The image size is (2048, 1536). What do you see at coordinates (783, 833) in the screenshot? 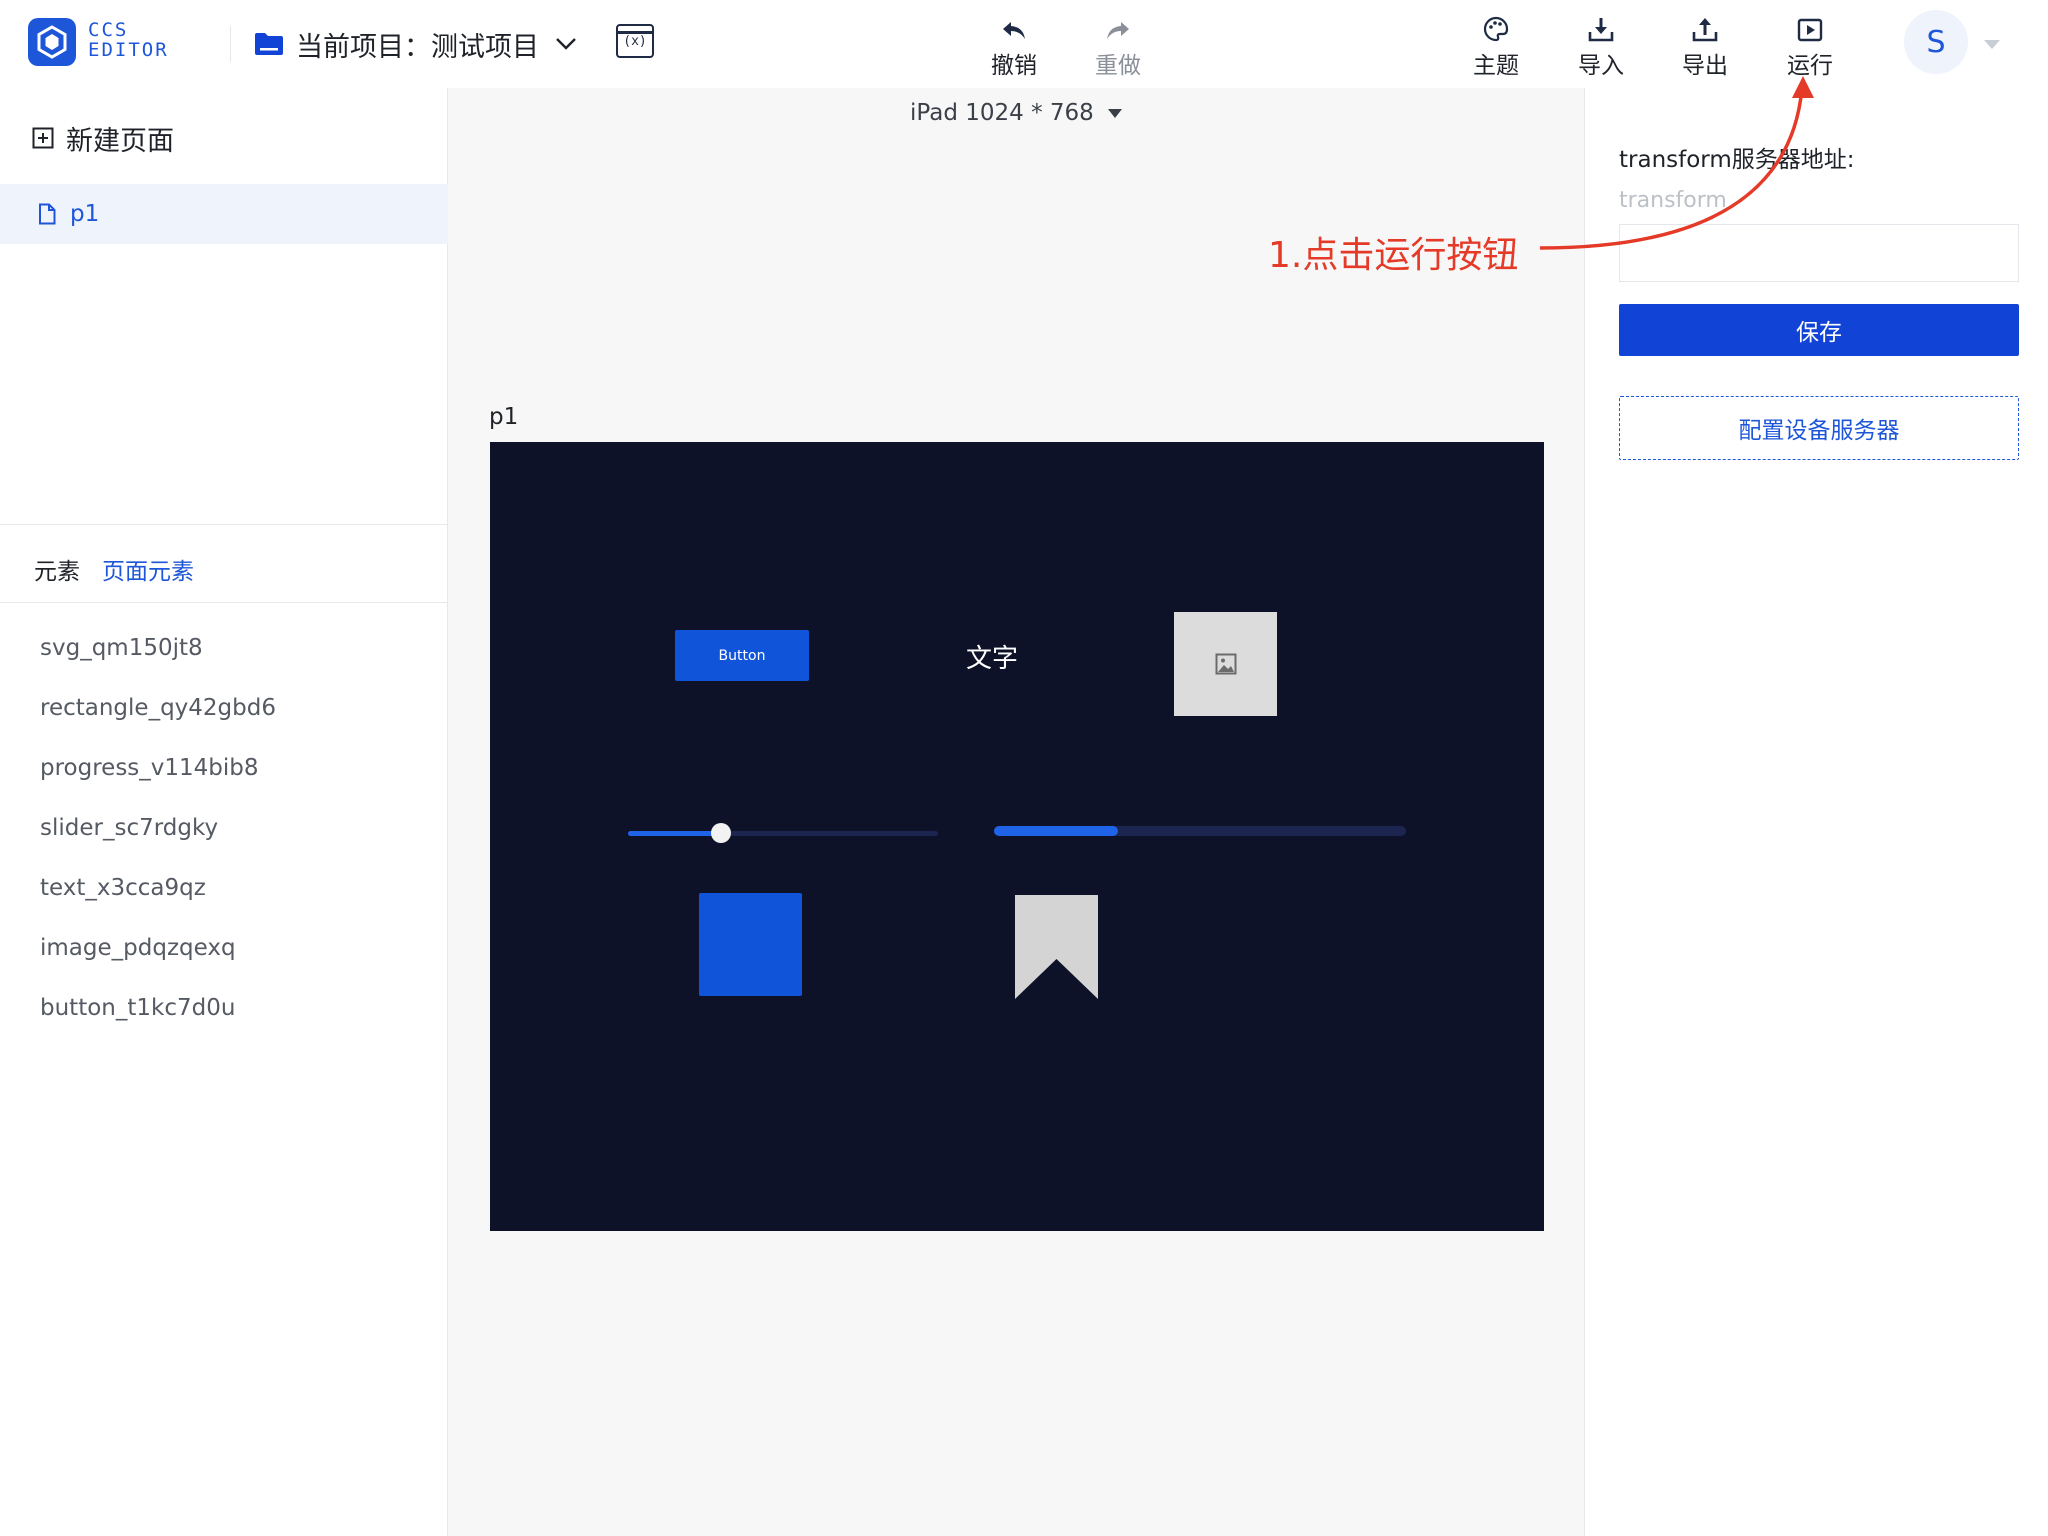
I see `stage-slider-widget` at bounding box center [783, 833].